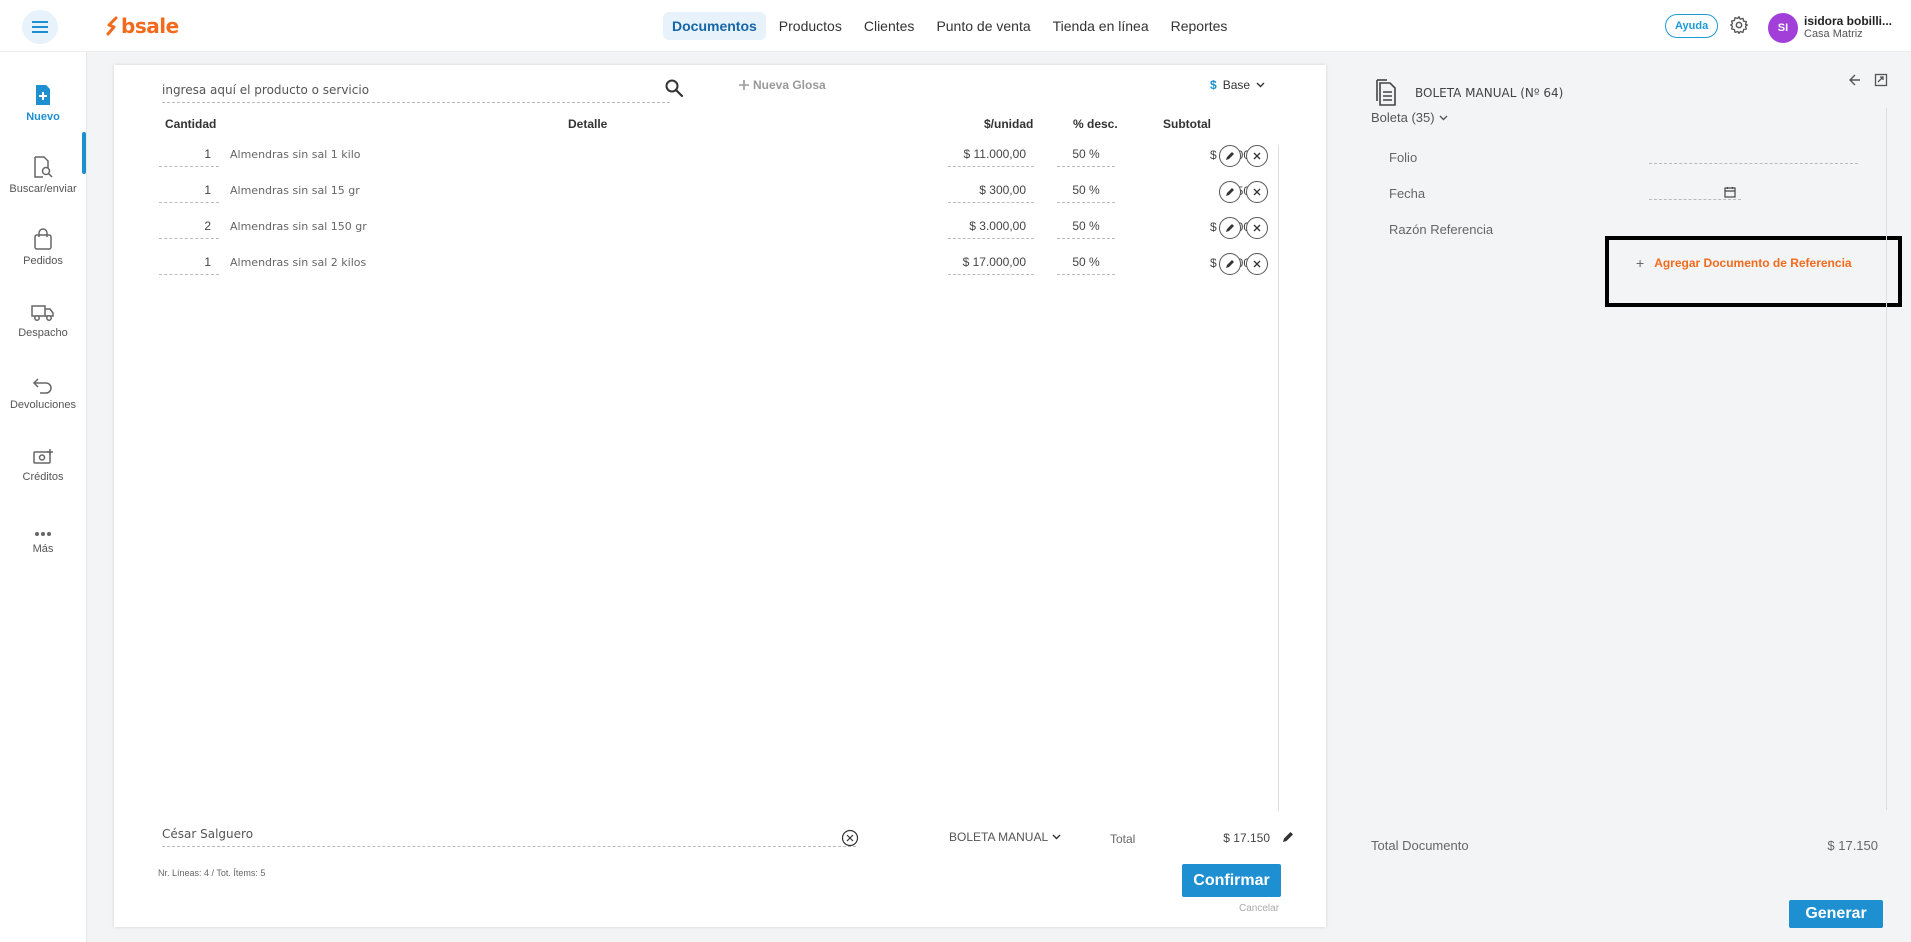 The width and height of the screenshot is (1911, 942). I want to click on nav-punto-de-venta: Punto de venta, so click(983, 26).